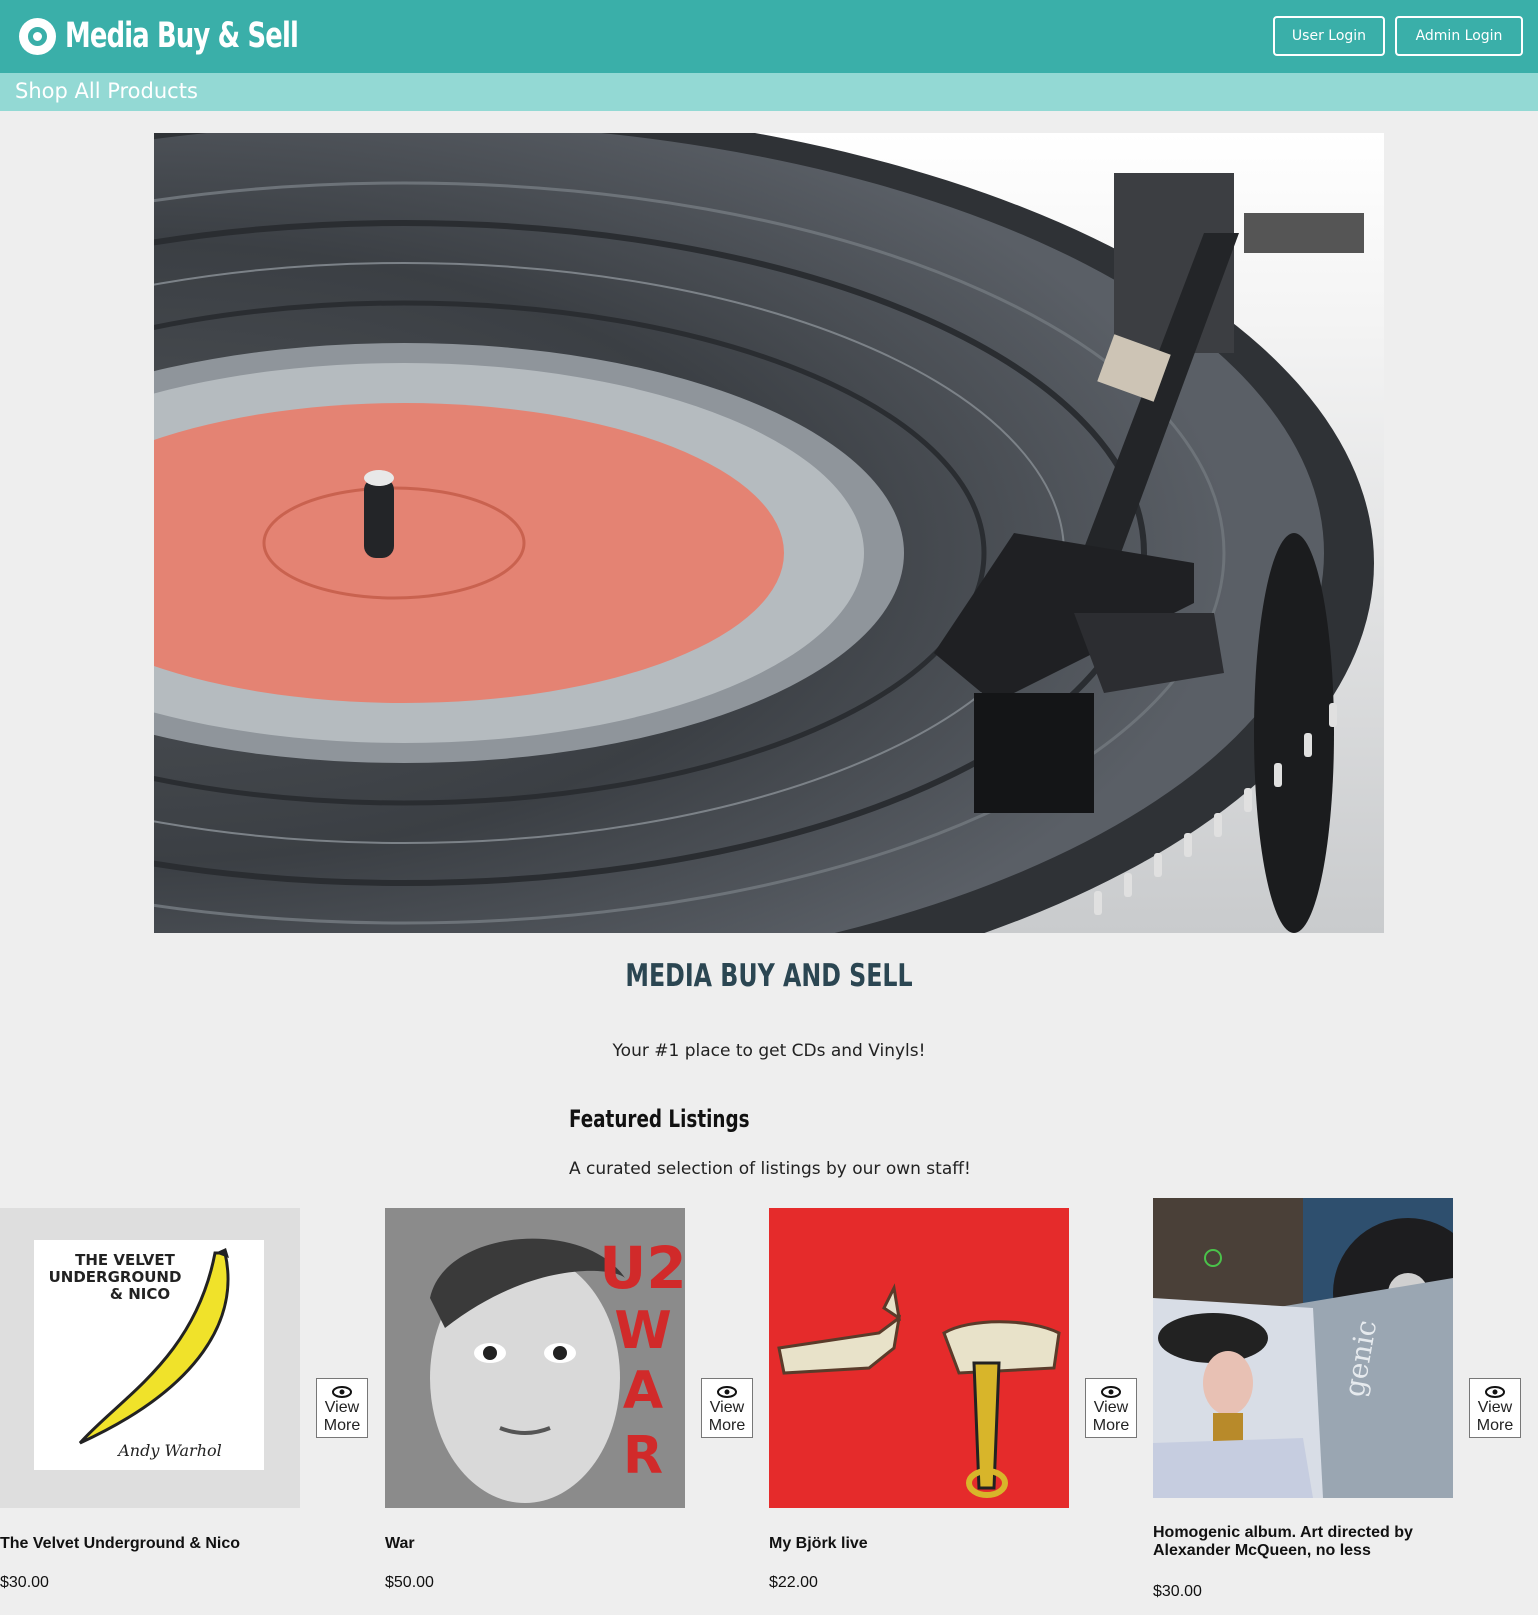 The image size is (1538, 1615). I want to click on svg-text: U2, so click(642, 1268).